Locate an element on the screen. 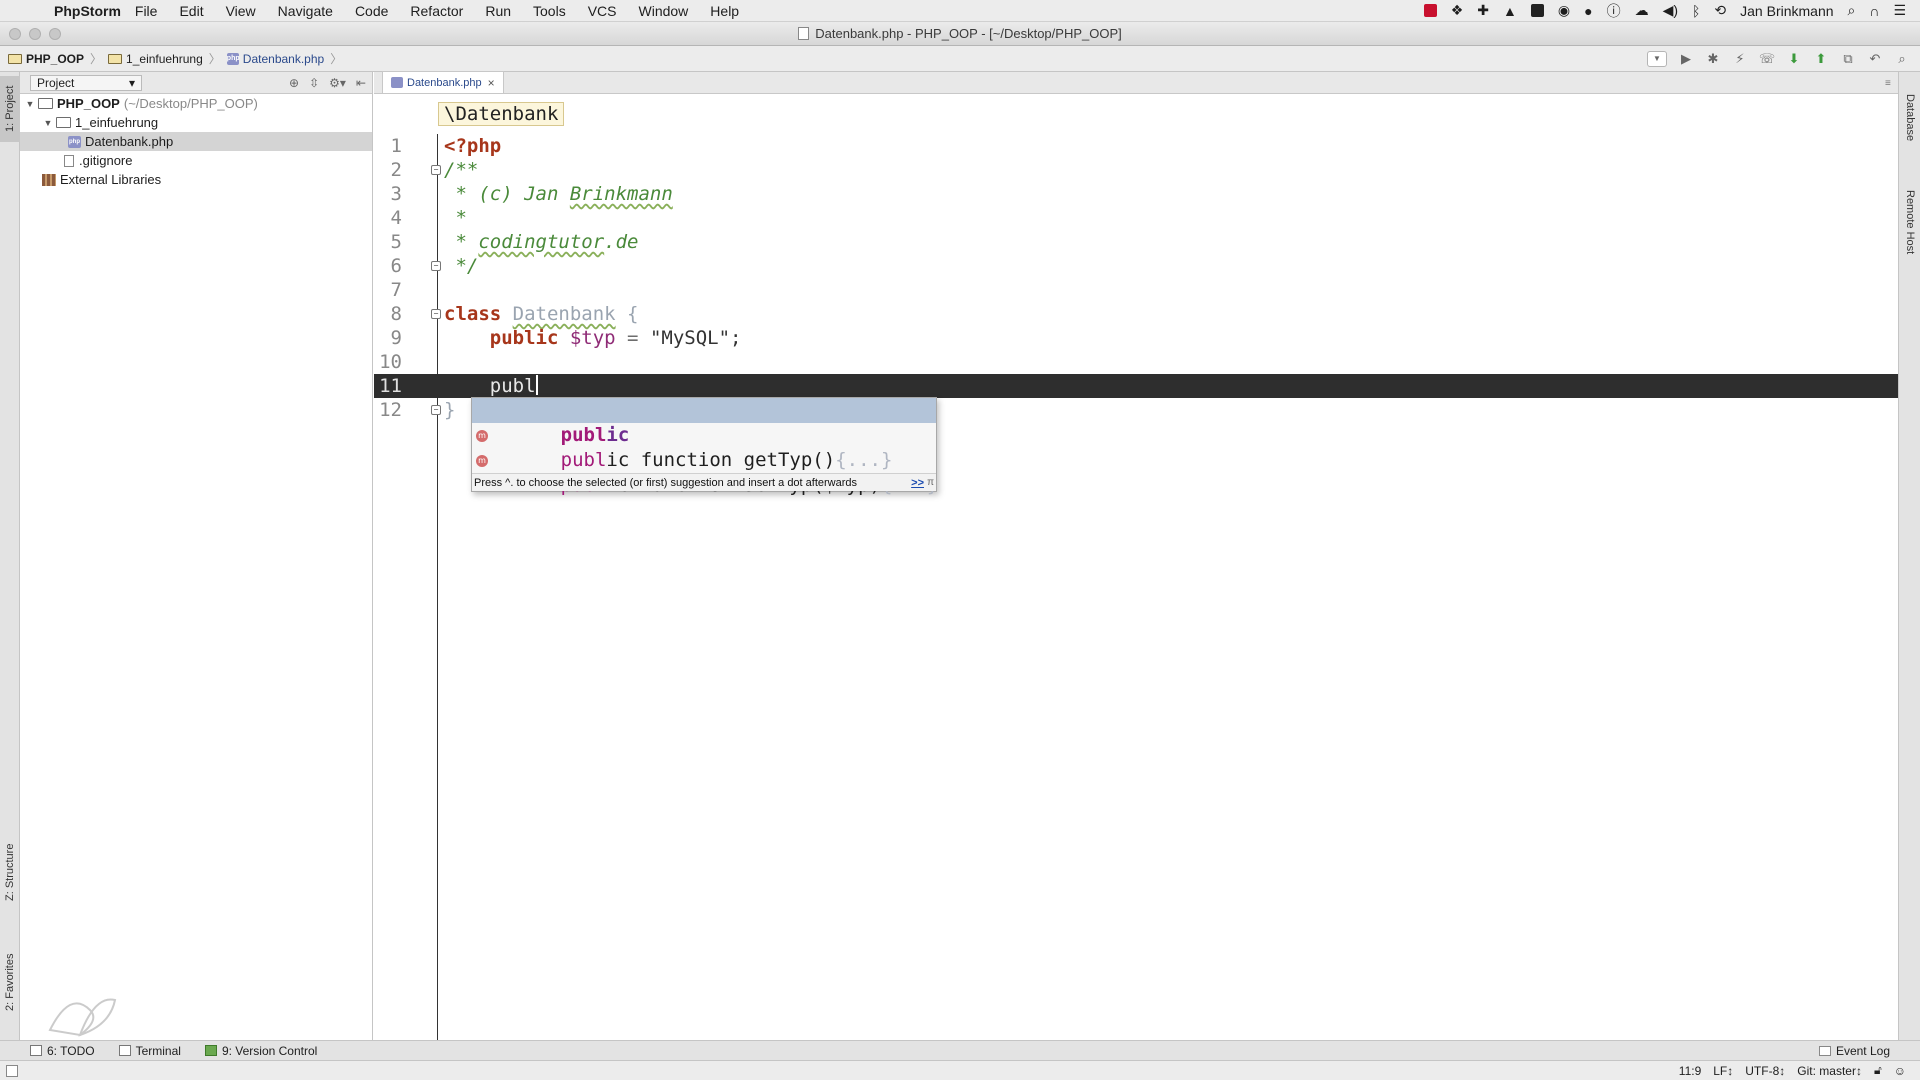 This screenshot has width=1920, height=1080. toggle-tool-windows-icon is located at coordinates (12, 1070).